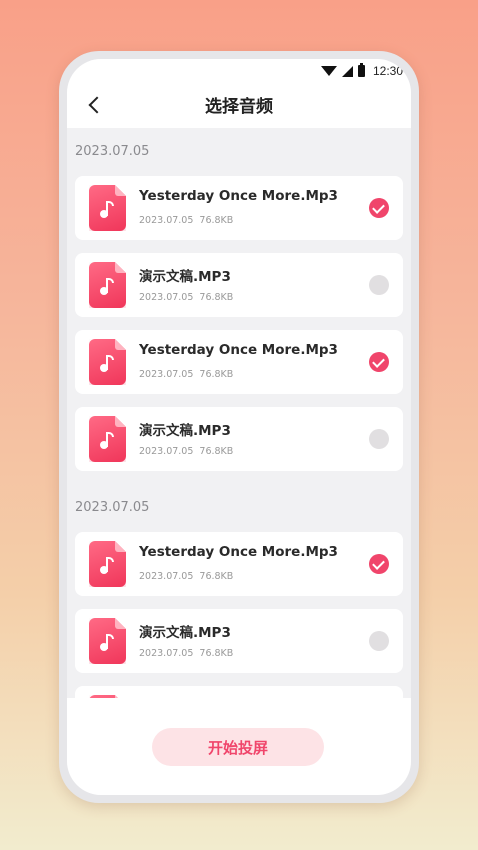 Image resolution: width=478 pixels, height=850 pixels. I want to click on battery-icon, so click(361, 70).